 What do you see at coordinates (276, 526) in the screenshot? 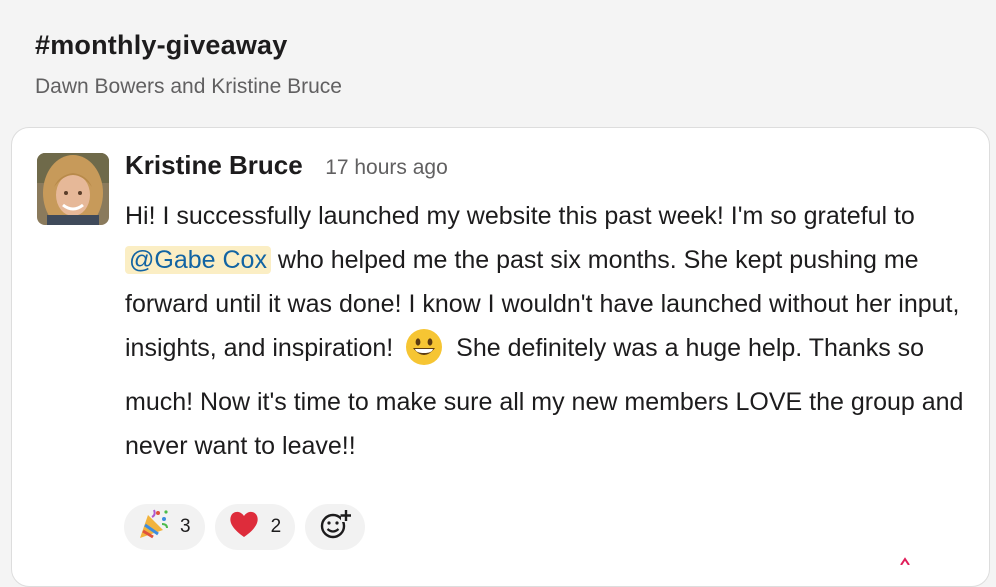
I see `reaction-count: 2` at bounding box center [276, 526].